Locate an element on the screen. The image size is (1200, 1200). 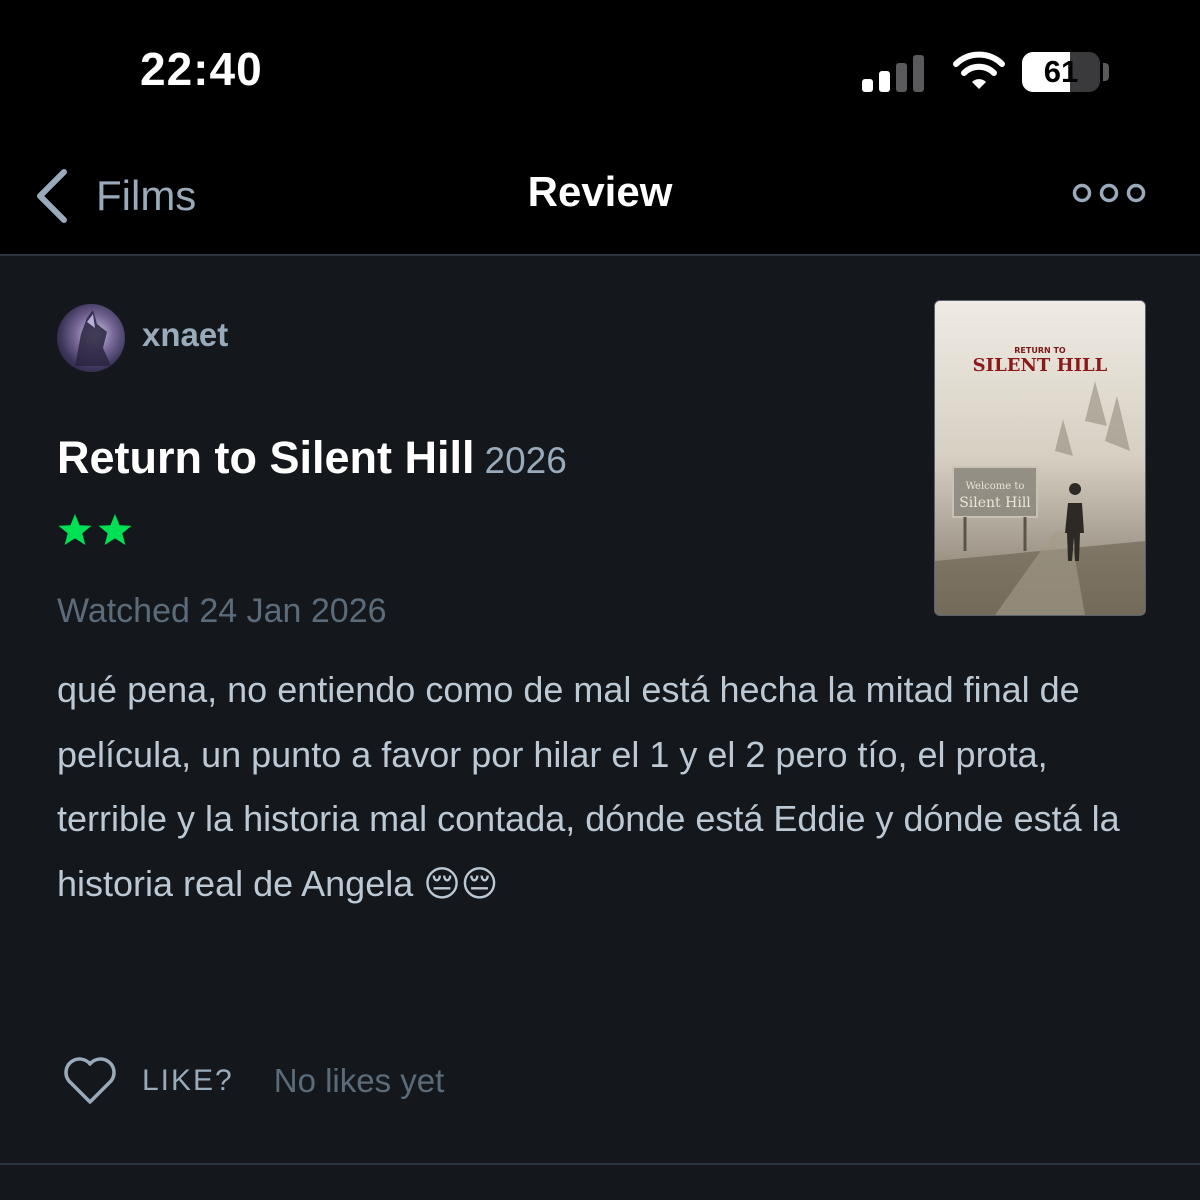
avatar is located at coordinates (91, 338).